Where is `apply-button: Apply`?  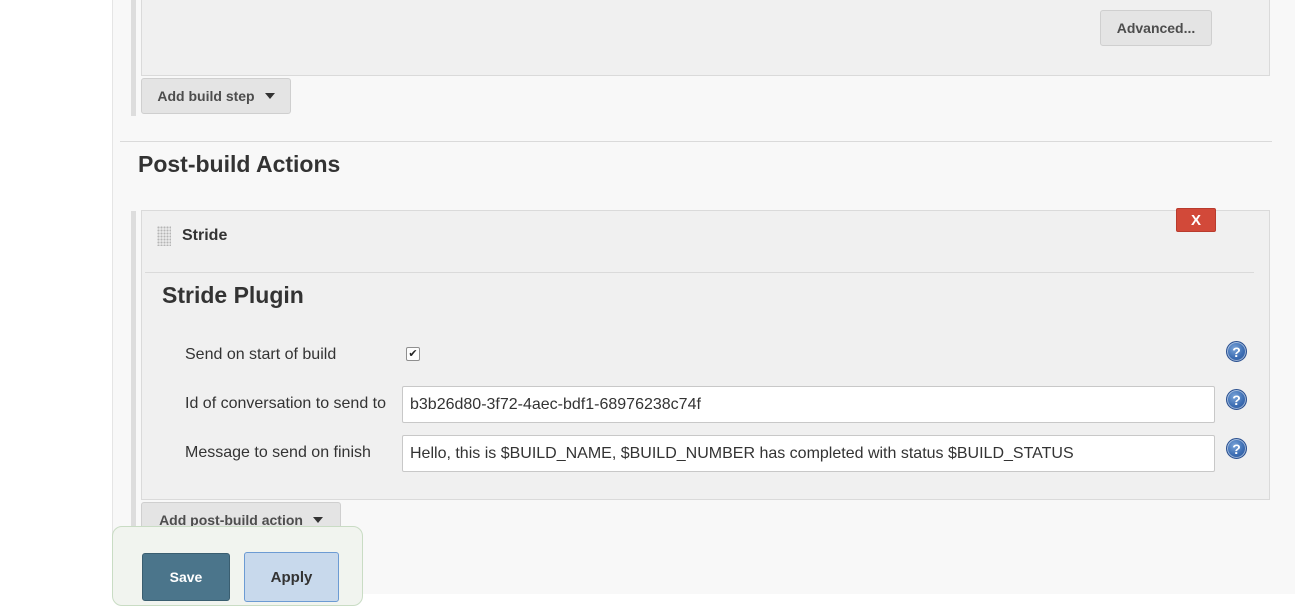 apply-button: Apply is located at coordinates (291, 577).